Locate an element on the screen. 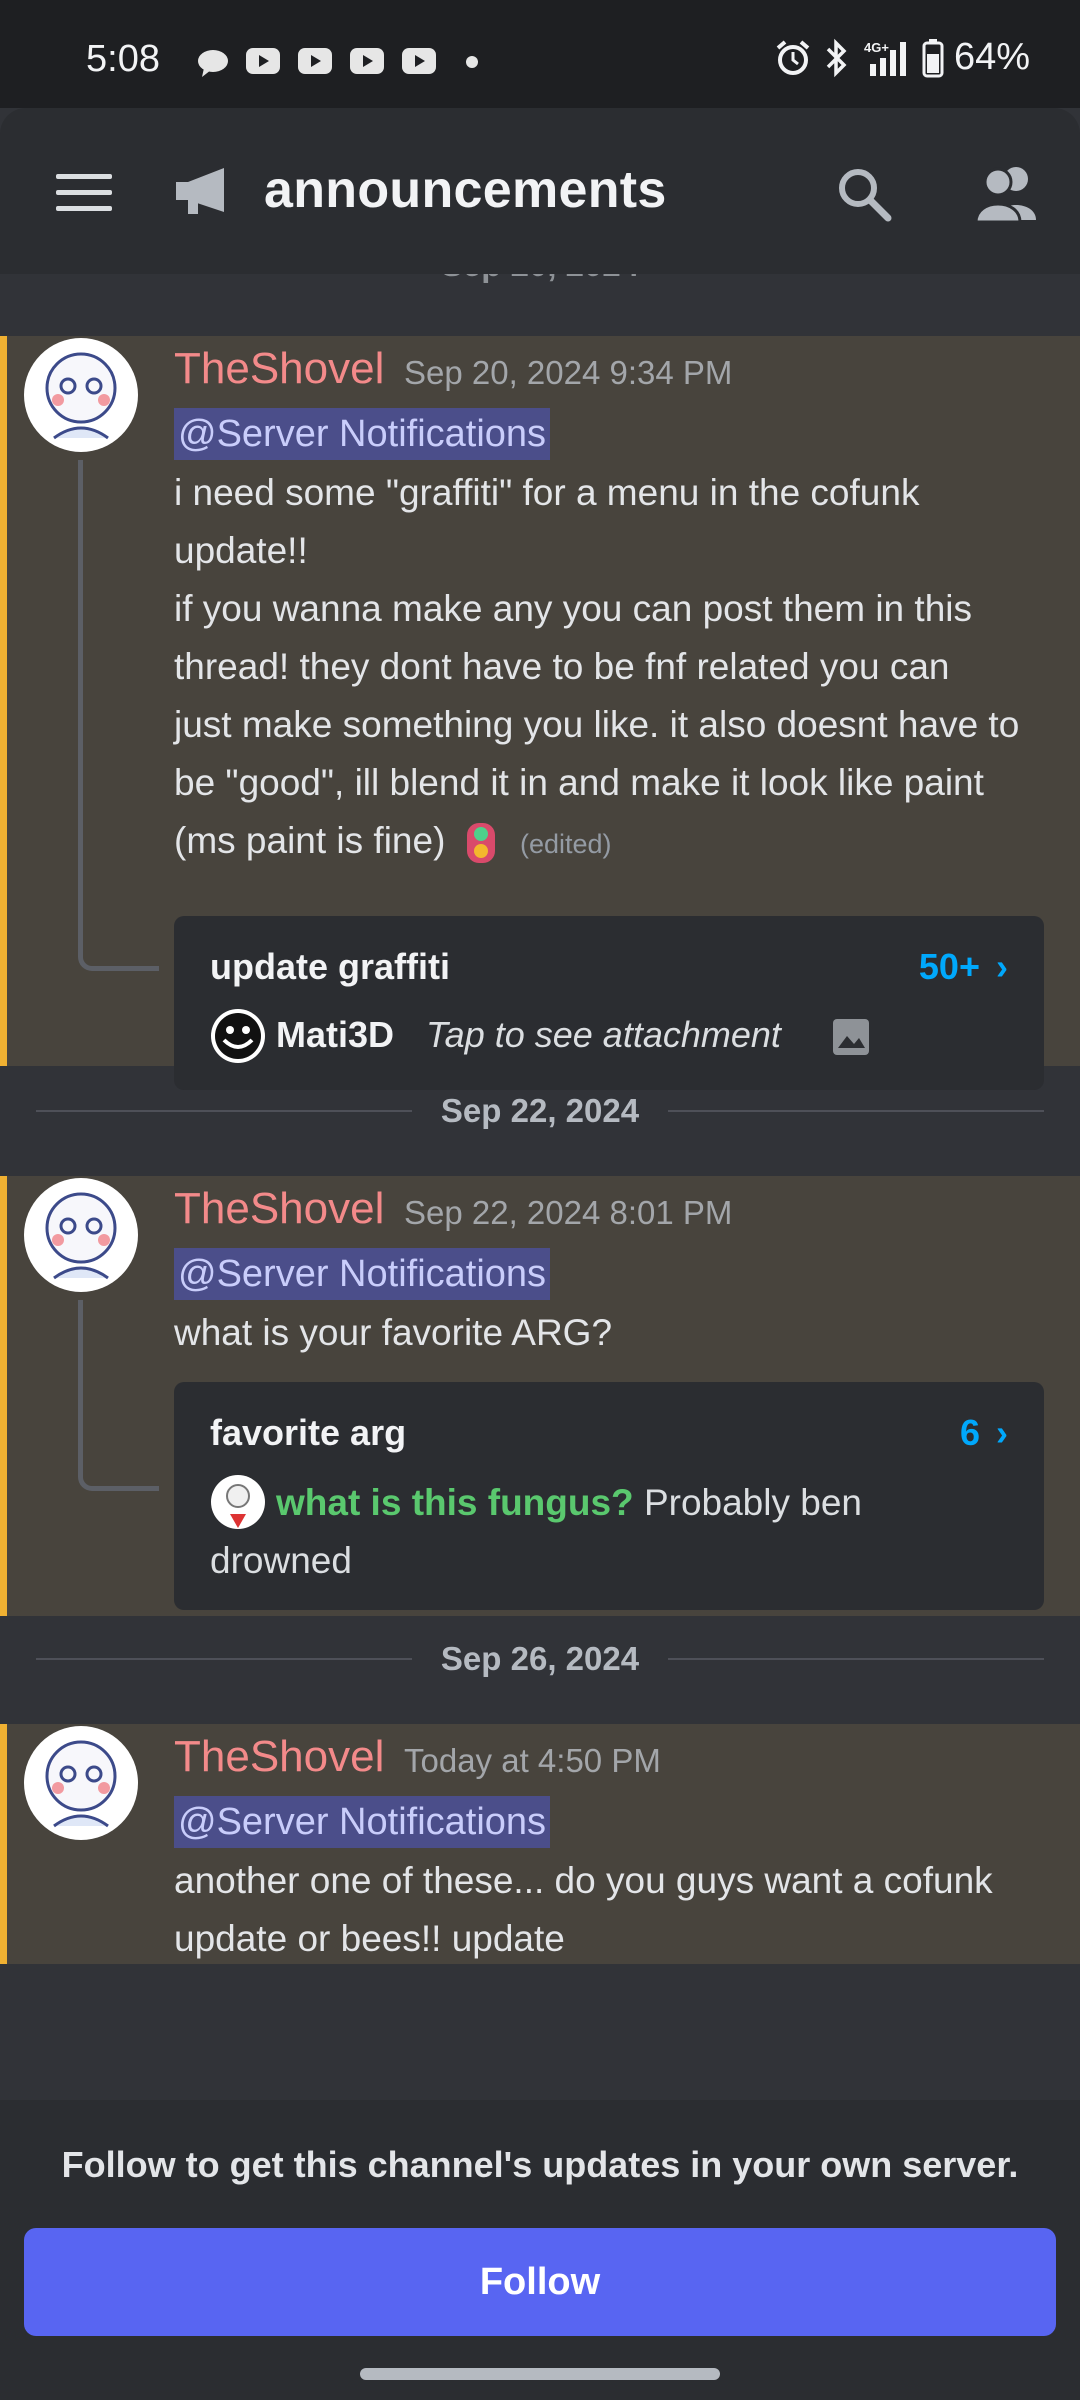 The height and width of the screenshot is (2400, 1080). edited-label: (edited) is located at coordinates (565, 844).